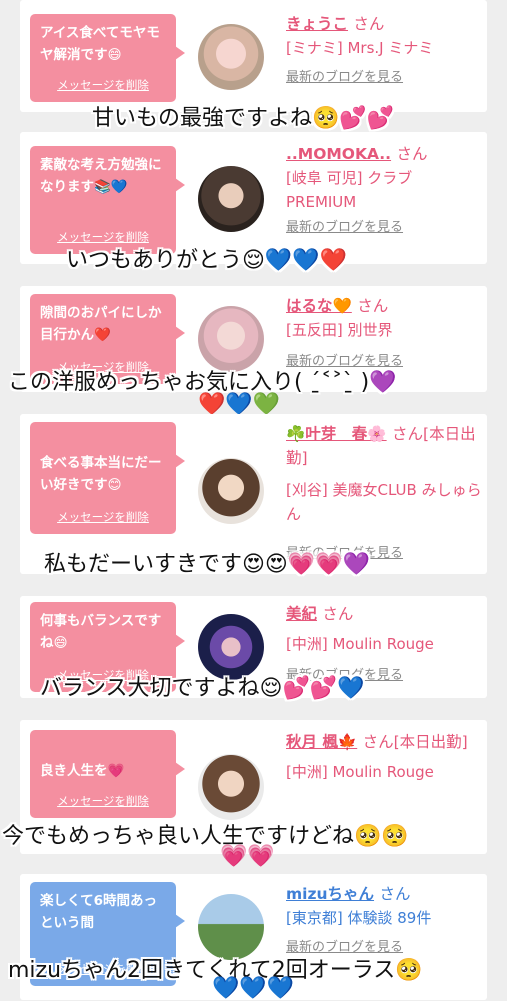 The height and width of the screenshot is (1001, 507). I want to click on user-name: 美紀 さん, so click(384, 614).